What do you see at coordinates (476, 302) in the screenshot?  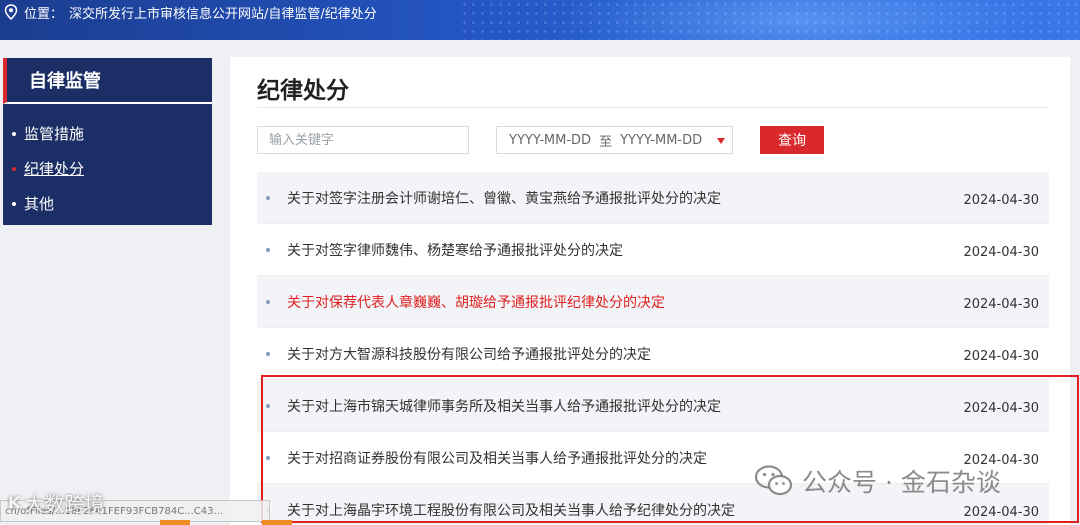 I see `list-item-title: 关于对保荐代表人章巍巍、胡璇给予通报批评纪律处分的决定` at bounding box center [476, 302].